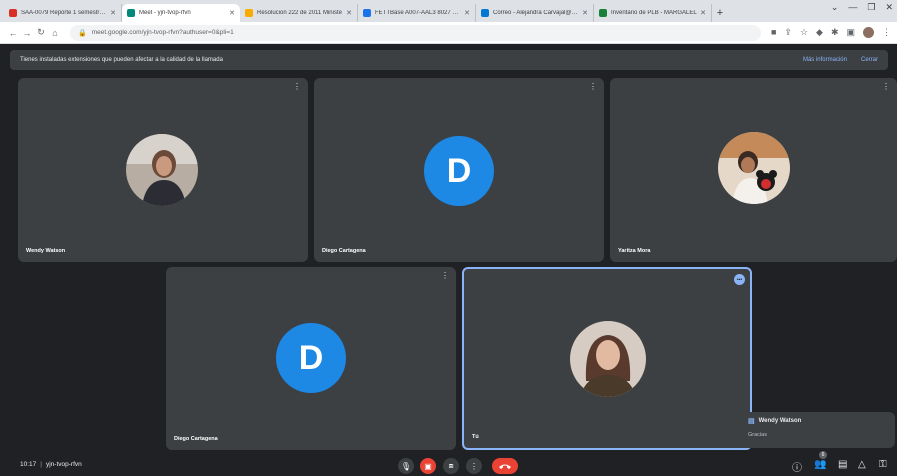 This screenshot has height=476, width=897. Describe the element at coordinates (889, 7) in the screenshot. I see `close-window-icon: ✕` at that location.